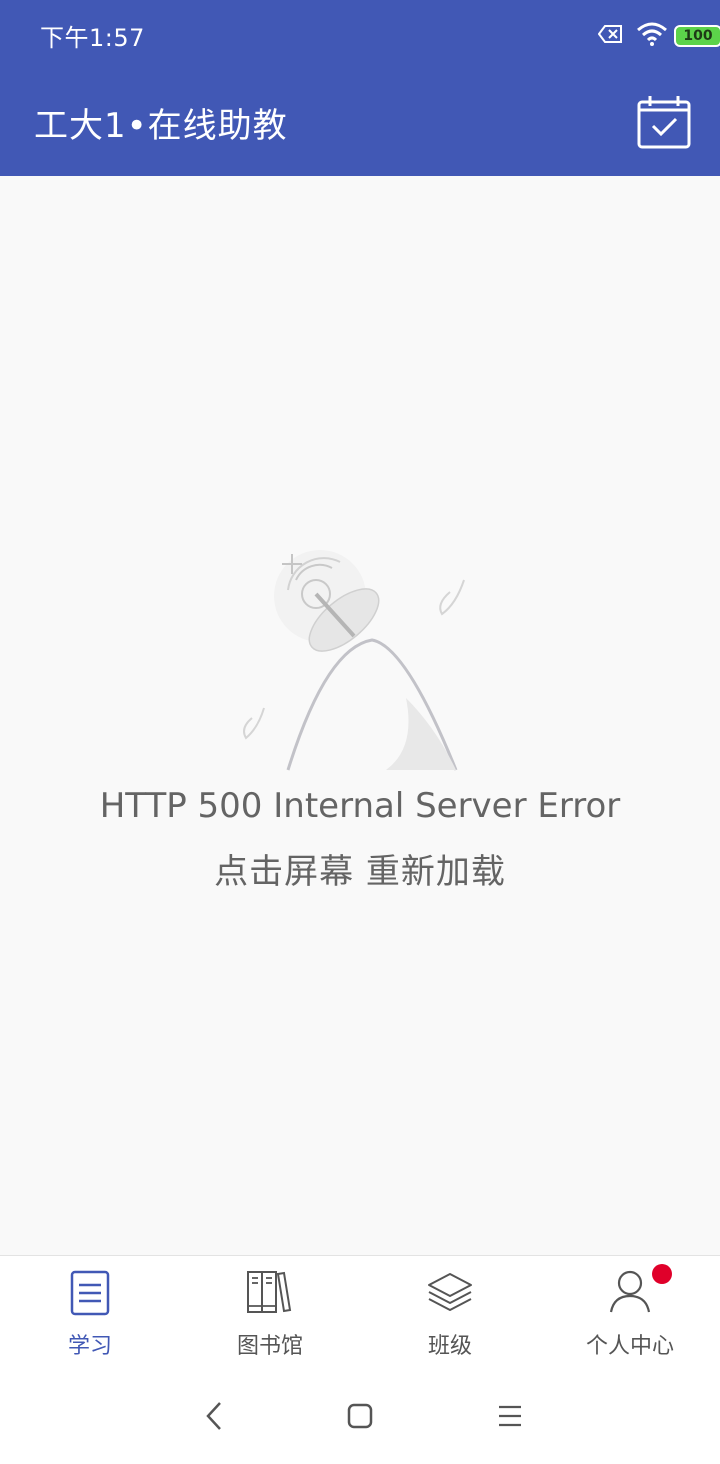  Describe the element at coordinates (214, 1416) in the screenshot. I see `back-icon` at that location.